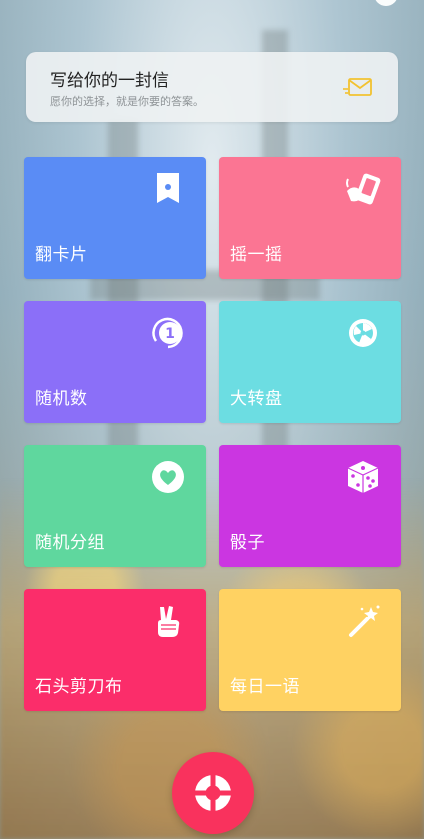  What do you see at coordinates (310, 506) in the screenshot?
I see `tile-dice: 骰子` at bounding box center [310, 506].